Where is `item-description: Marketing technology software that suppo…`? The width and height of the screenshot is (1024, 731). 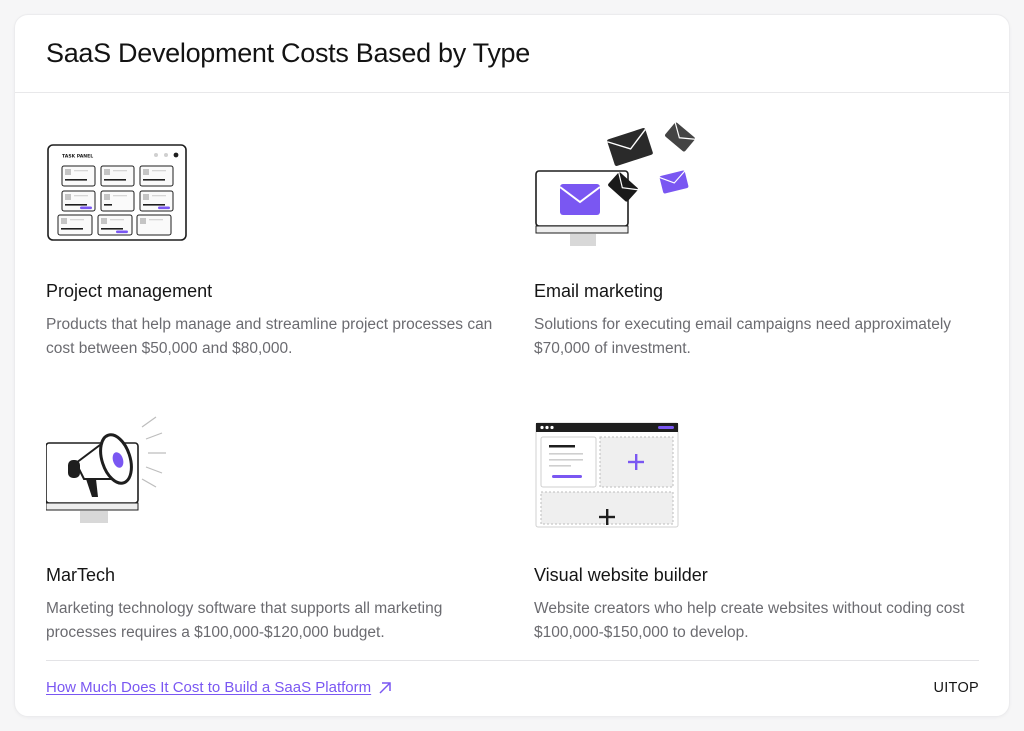 item-description: Marketing technology software that suppo… is located at coordinates (244, 620).